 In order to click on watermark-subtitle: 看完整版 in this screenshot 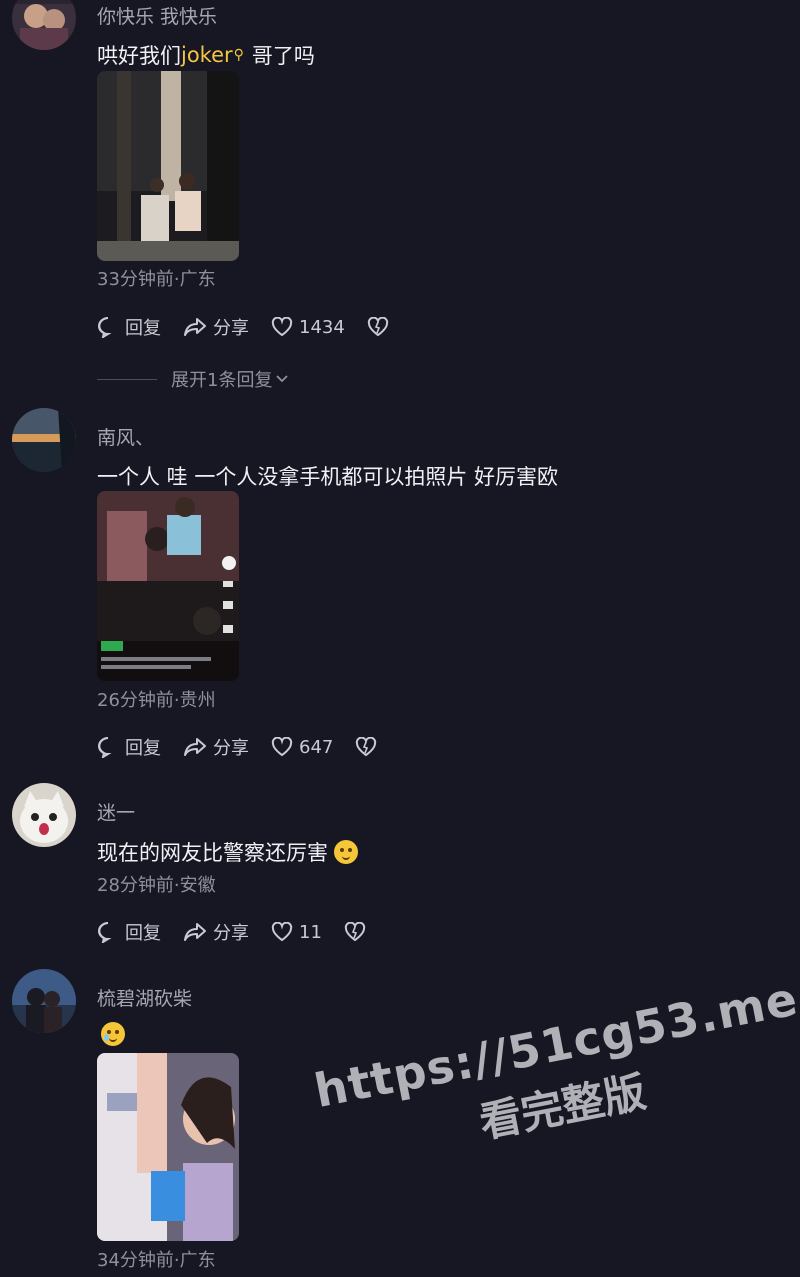, I will do `click(562, 1107)`.